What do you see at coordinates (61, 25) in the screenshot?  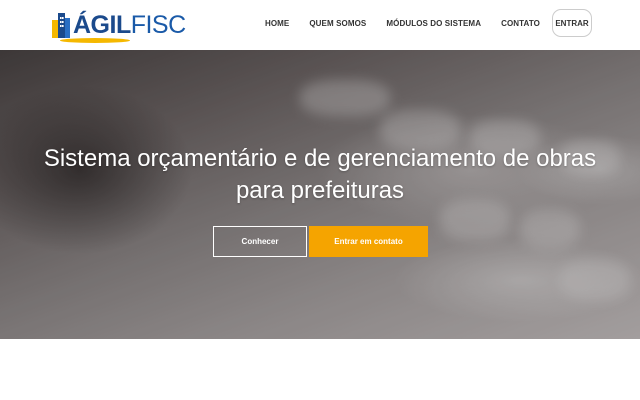 I see `building-logo-icon` at bounding box center [61, 25].